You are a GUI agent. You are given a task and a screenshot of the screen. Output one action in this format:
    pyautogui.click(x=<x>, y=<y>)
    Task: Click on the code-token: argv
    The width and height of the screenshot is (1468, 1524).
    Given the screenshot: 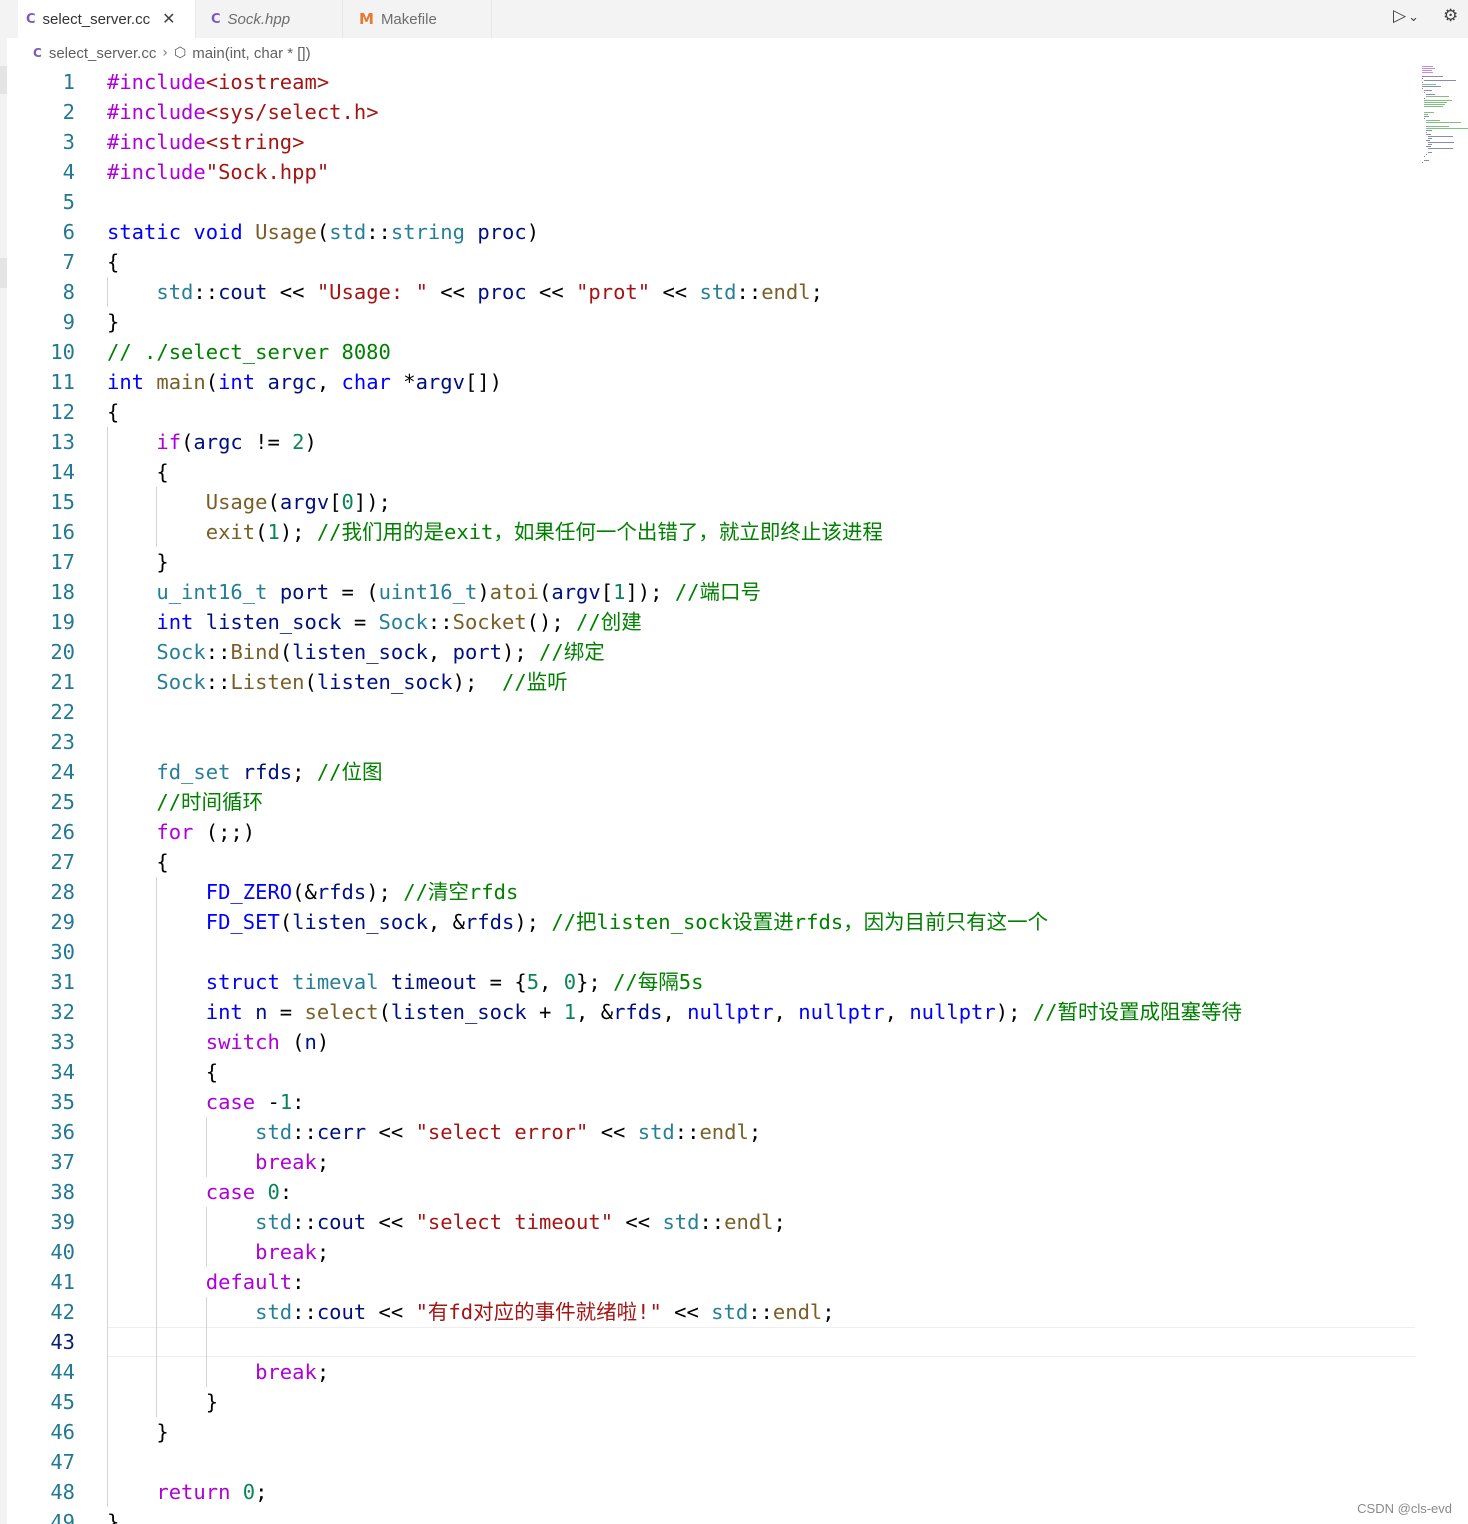 What is the action you would take?
    pyautogui.click(x=304, y=502)
    